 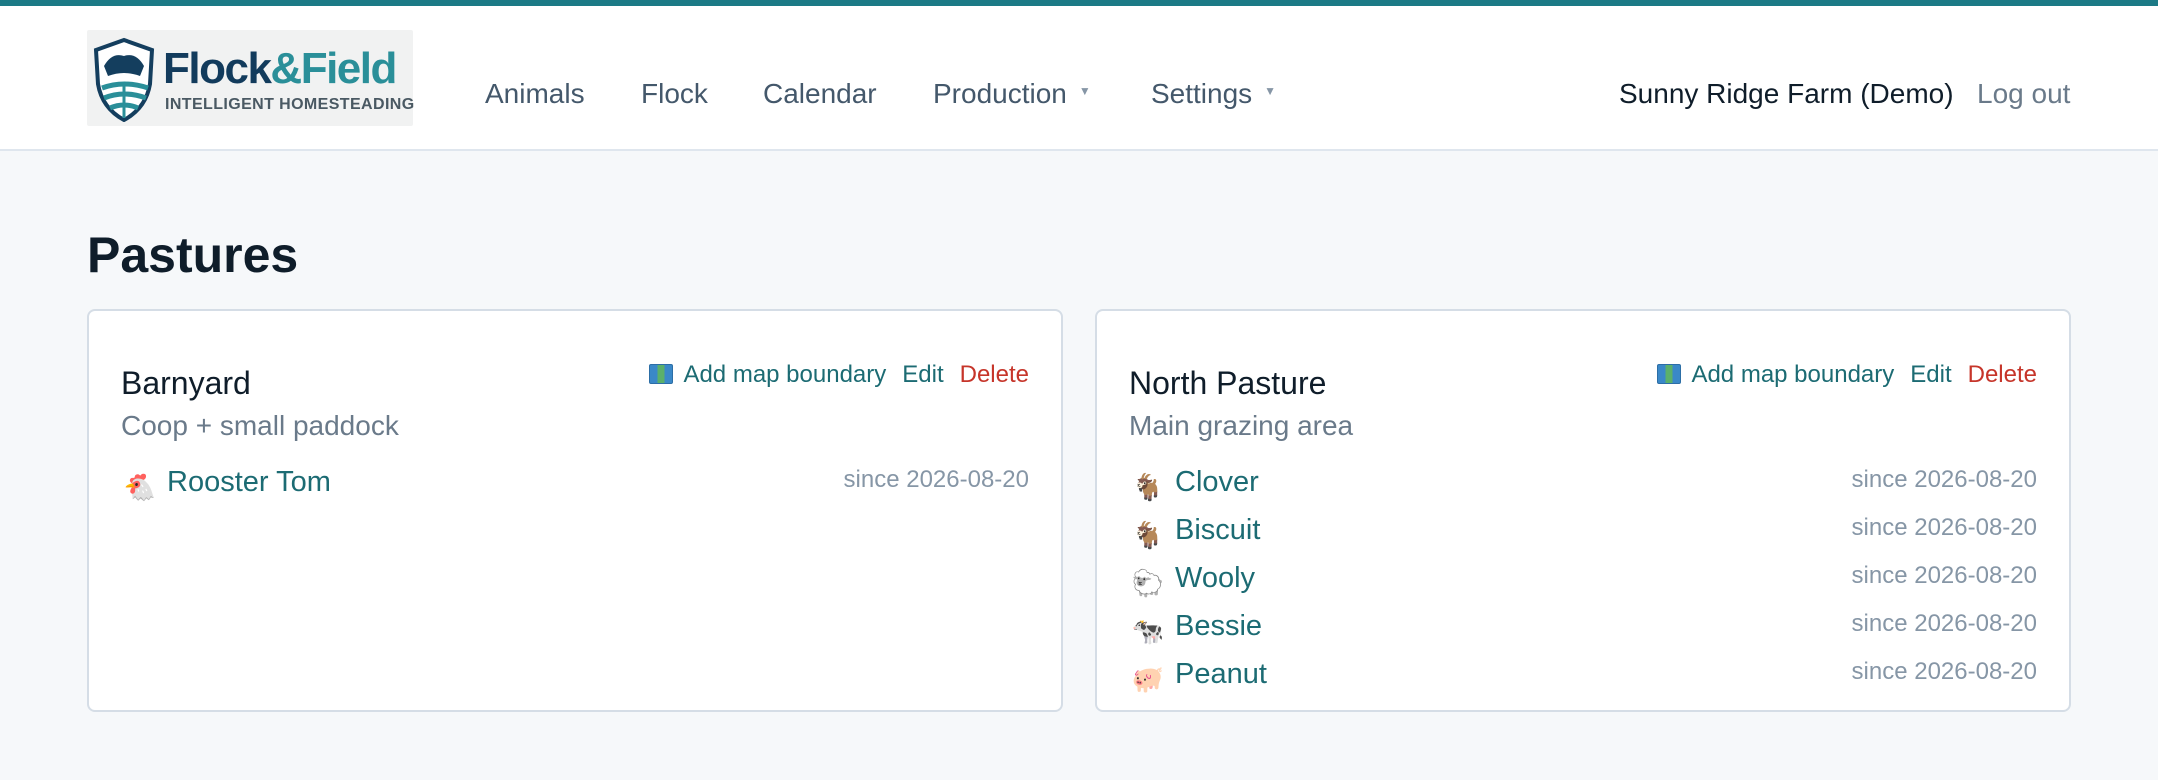 I want to click on nav-animals-label: Animals, so click(x=535, y=93).